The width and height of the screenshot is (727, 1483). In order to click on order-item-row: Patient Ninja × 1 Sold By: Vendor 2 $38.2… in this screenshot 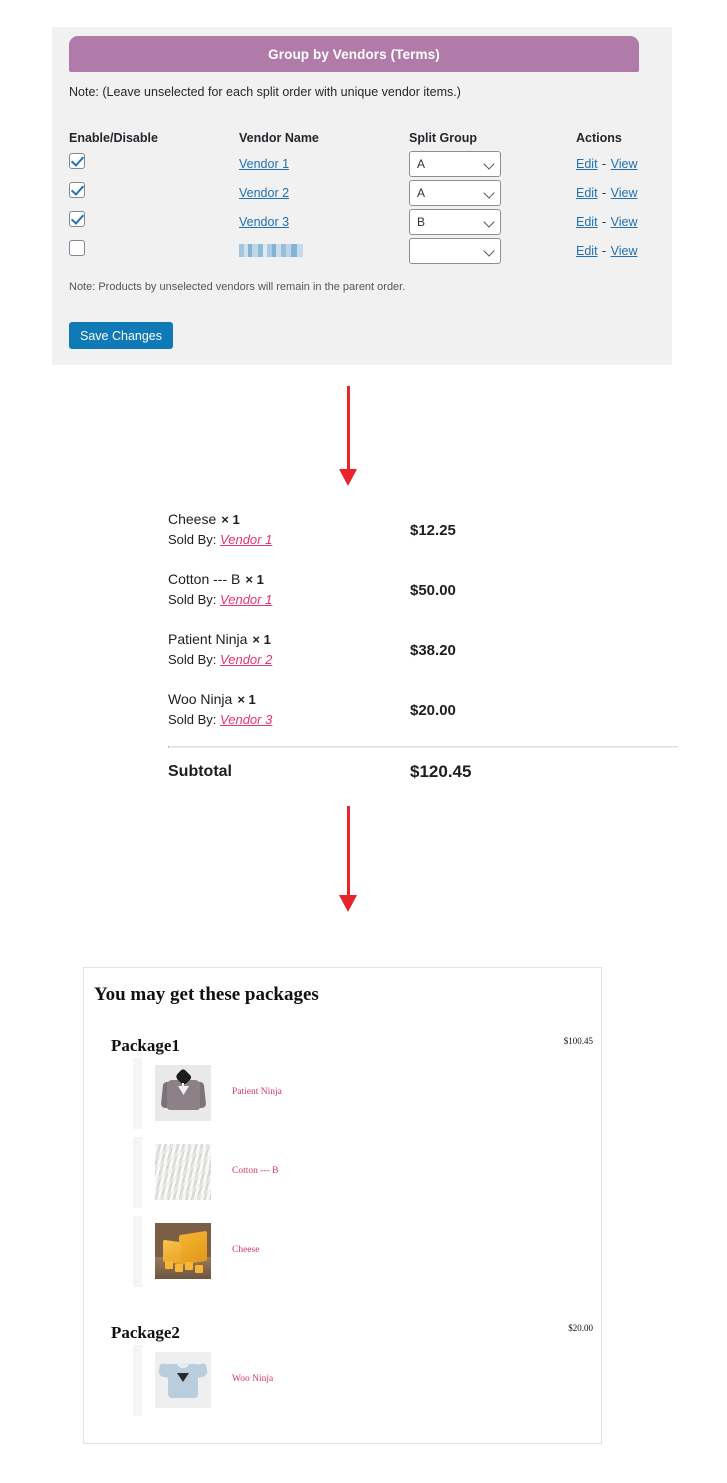, I will do `click(422, 656)`.